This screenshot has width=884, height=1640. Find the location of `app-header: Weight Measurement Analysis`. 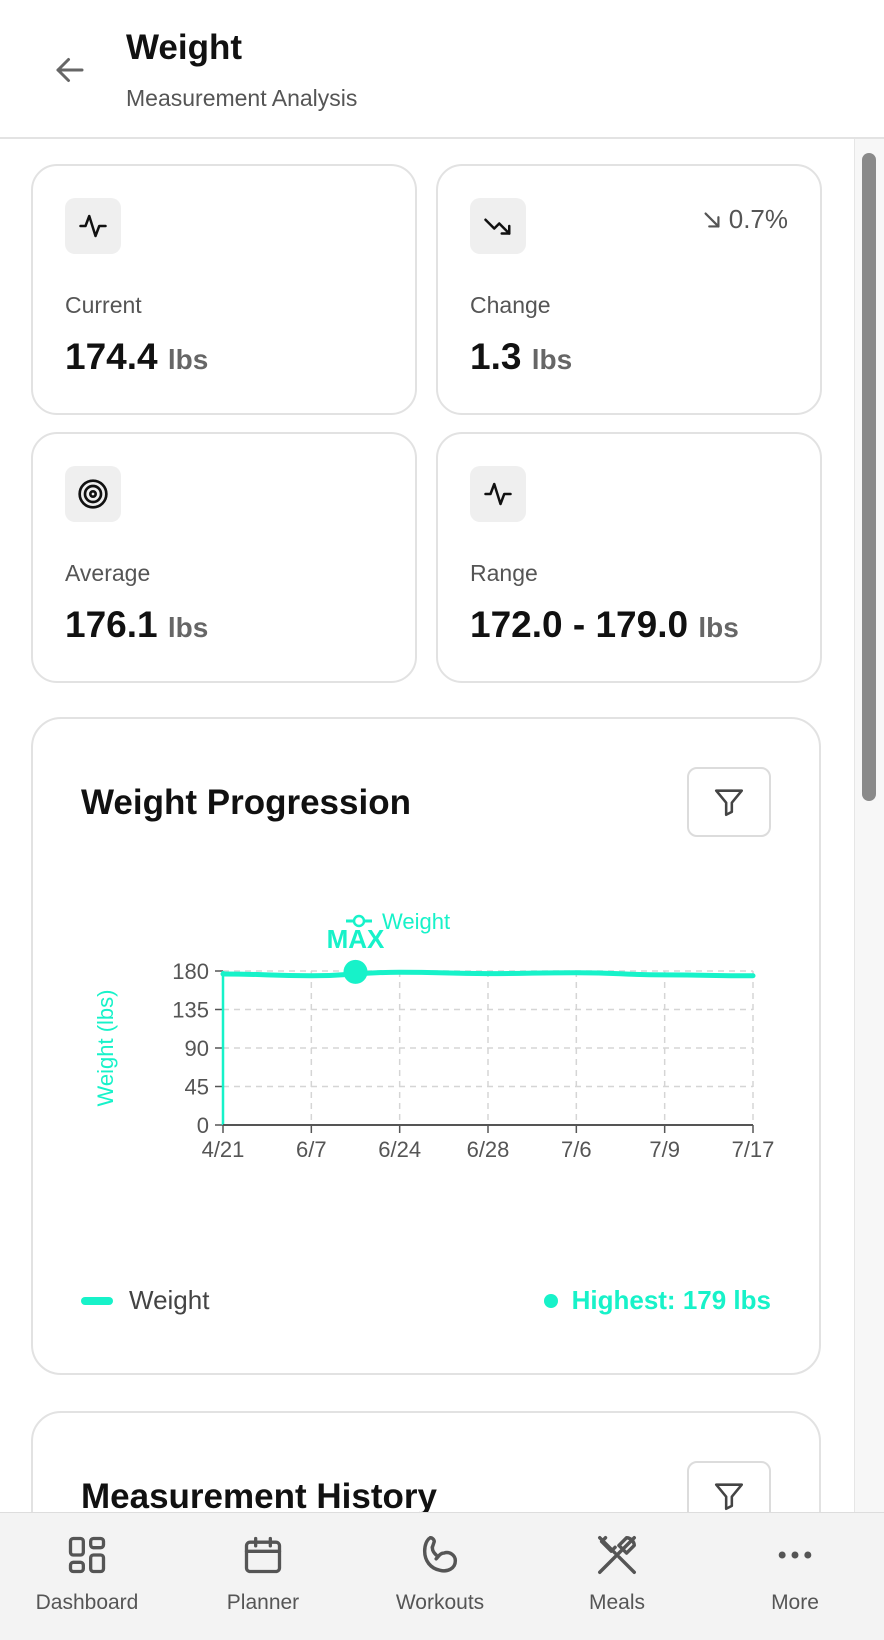

app-header: Weight Measurement Analysis is located at coordinates (442, 69).